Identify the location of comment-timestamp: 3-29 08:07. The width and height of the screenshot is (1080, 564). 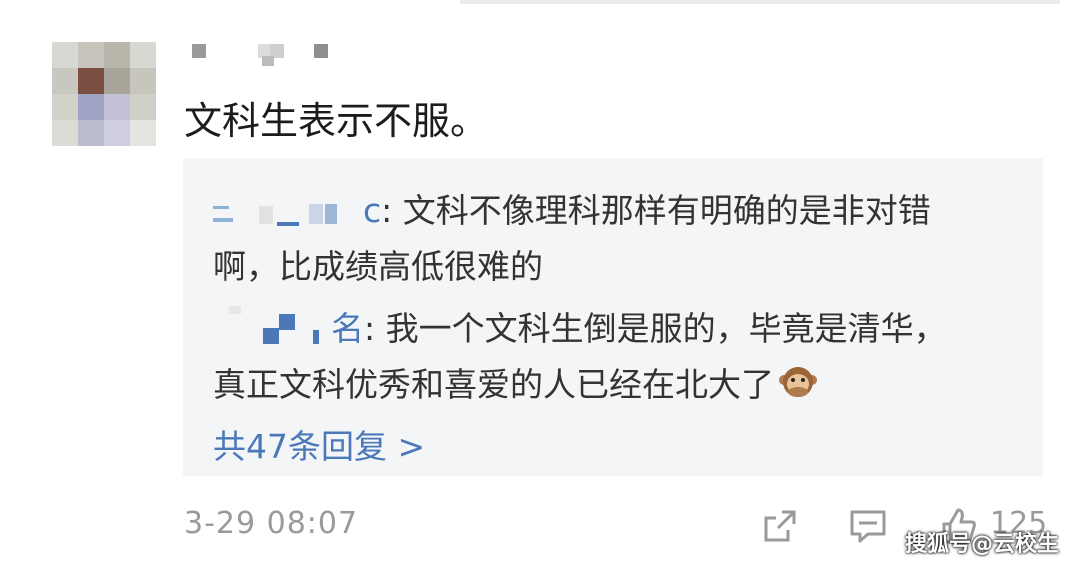
(271, 523).